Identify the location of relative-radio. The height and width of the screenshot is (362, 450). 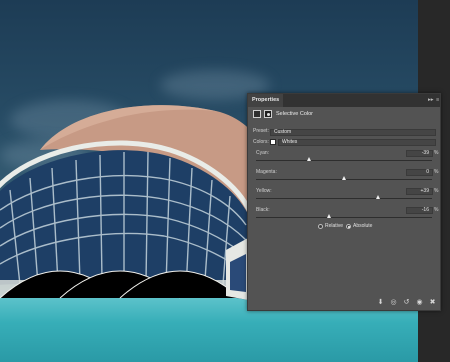
(320, 226).